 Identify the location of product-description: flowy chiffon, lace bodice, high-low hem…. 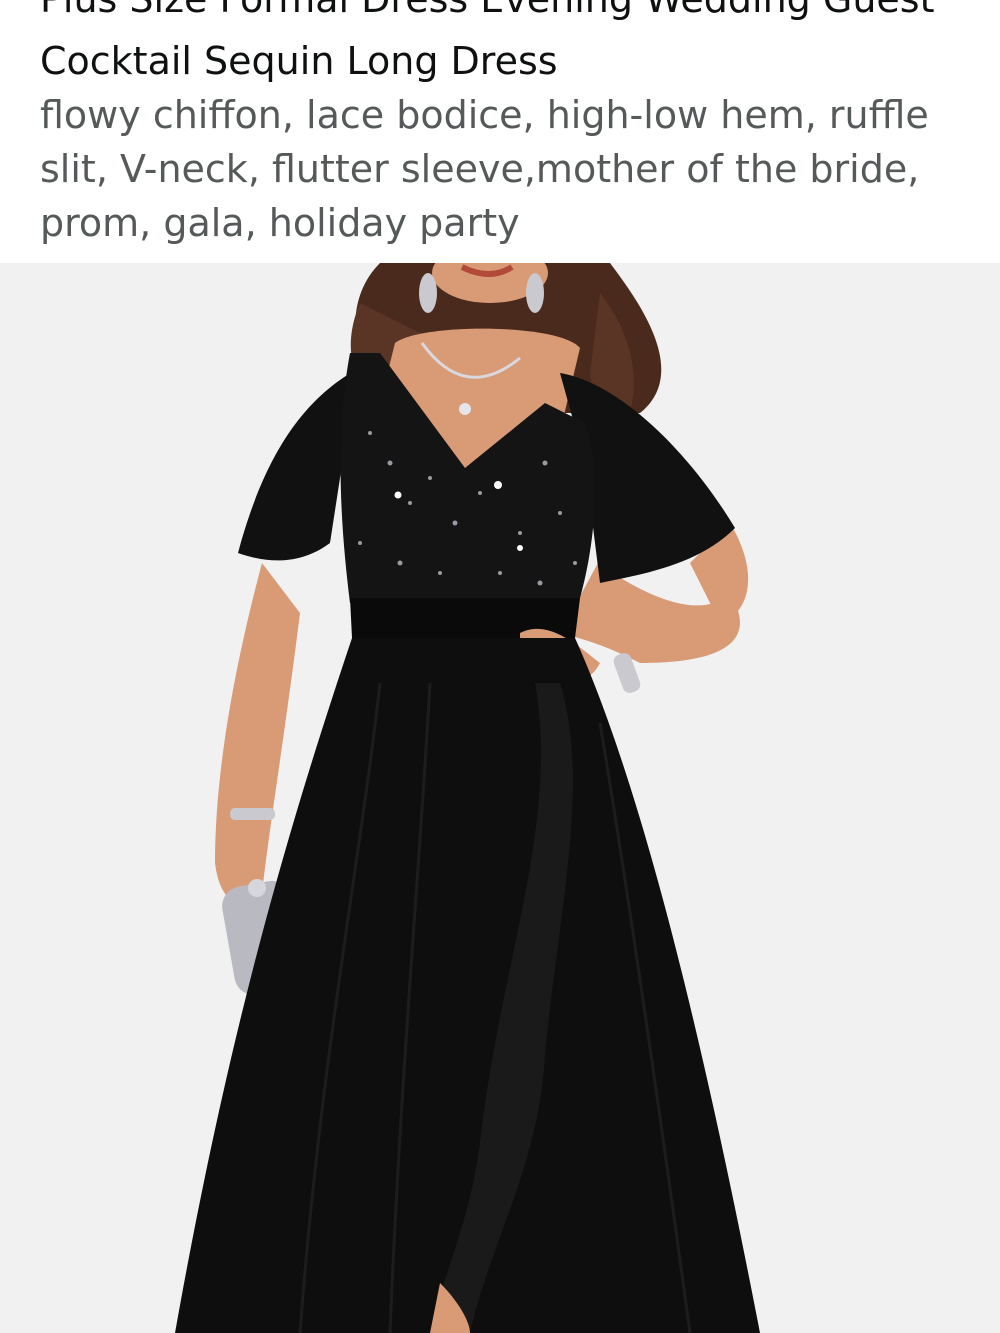
(505, 169).